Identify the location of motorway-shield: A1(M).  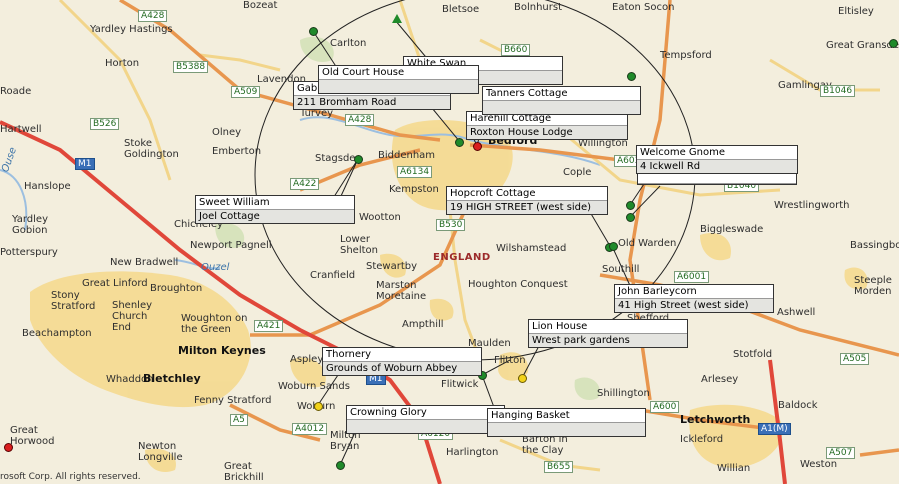
(774, 429).